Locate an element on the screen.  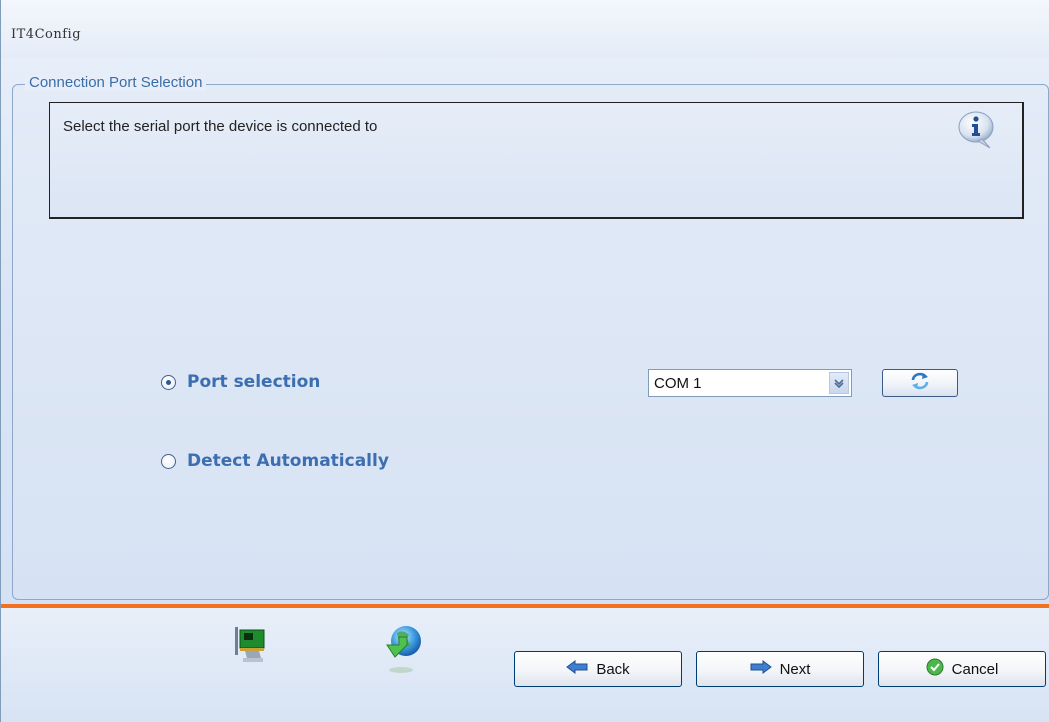
back-button: Back is located at coordinates (598, 669).